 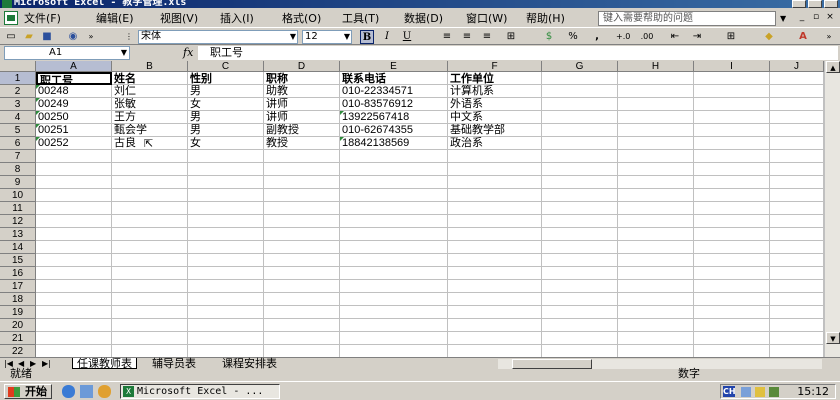 I want to click on row-header: 7, so click(x=18, y=156).